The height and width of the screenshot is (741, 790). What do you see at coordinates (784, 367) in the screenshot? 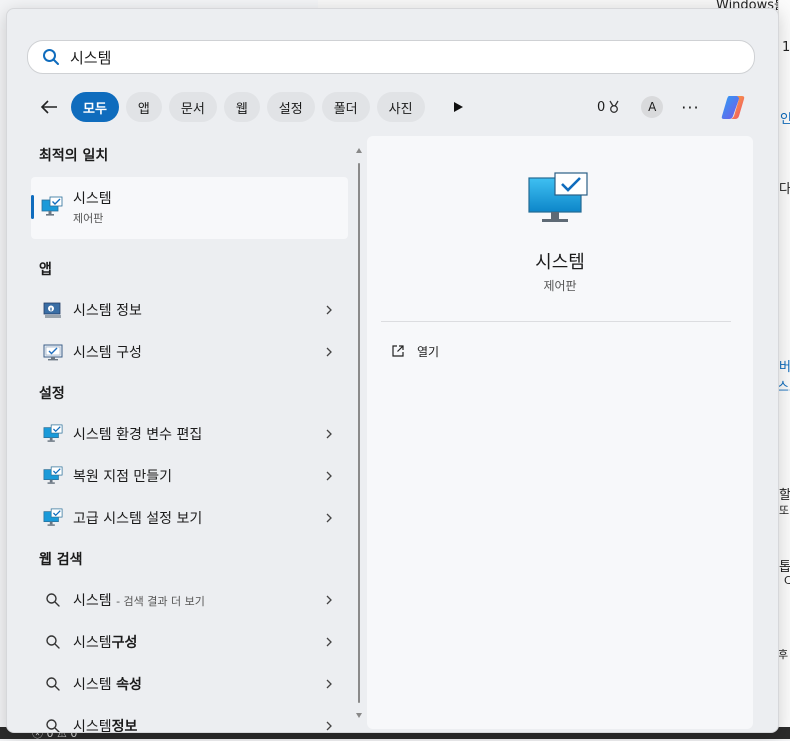
I see `background-text: 버` at bounding box center [784, 367].